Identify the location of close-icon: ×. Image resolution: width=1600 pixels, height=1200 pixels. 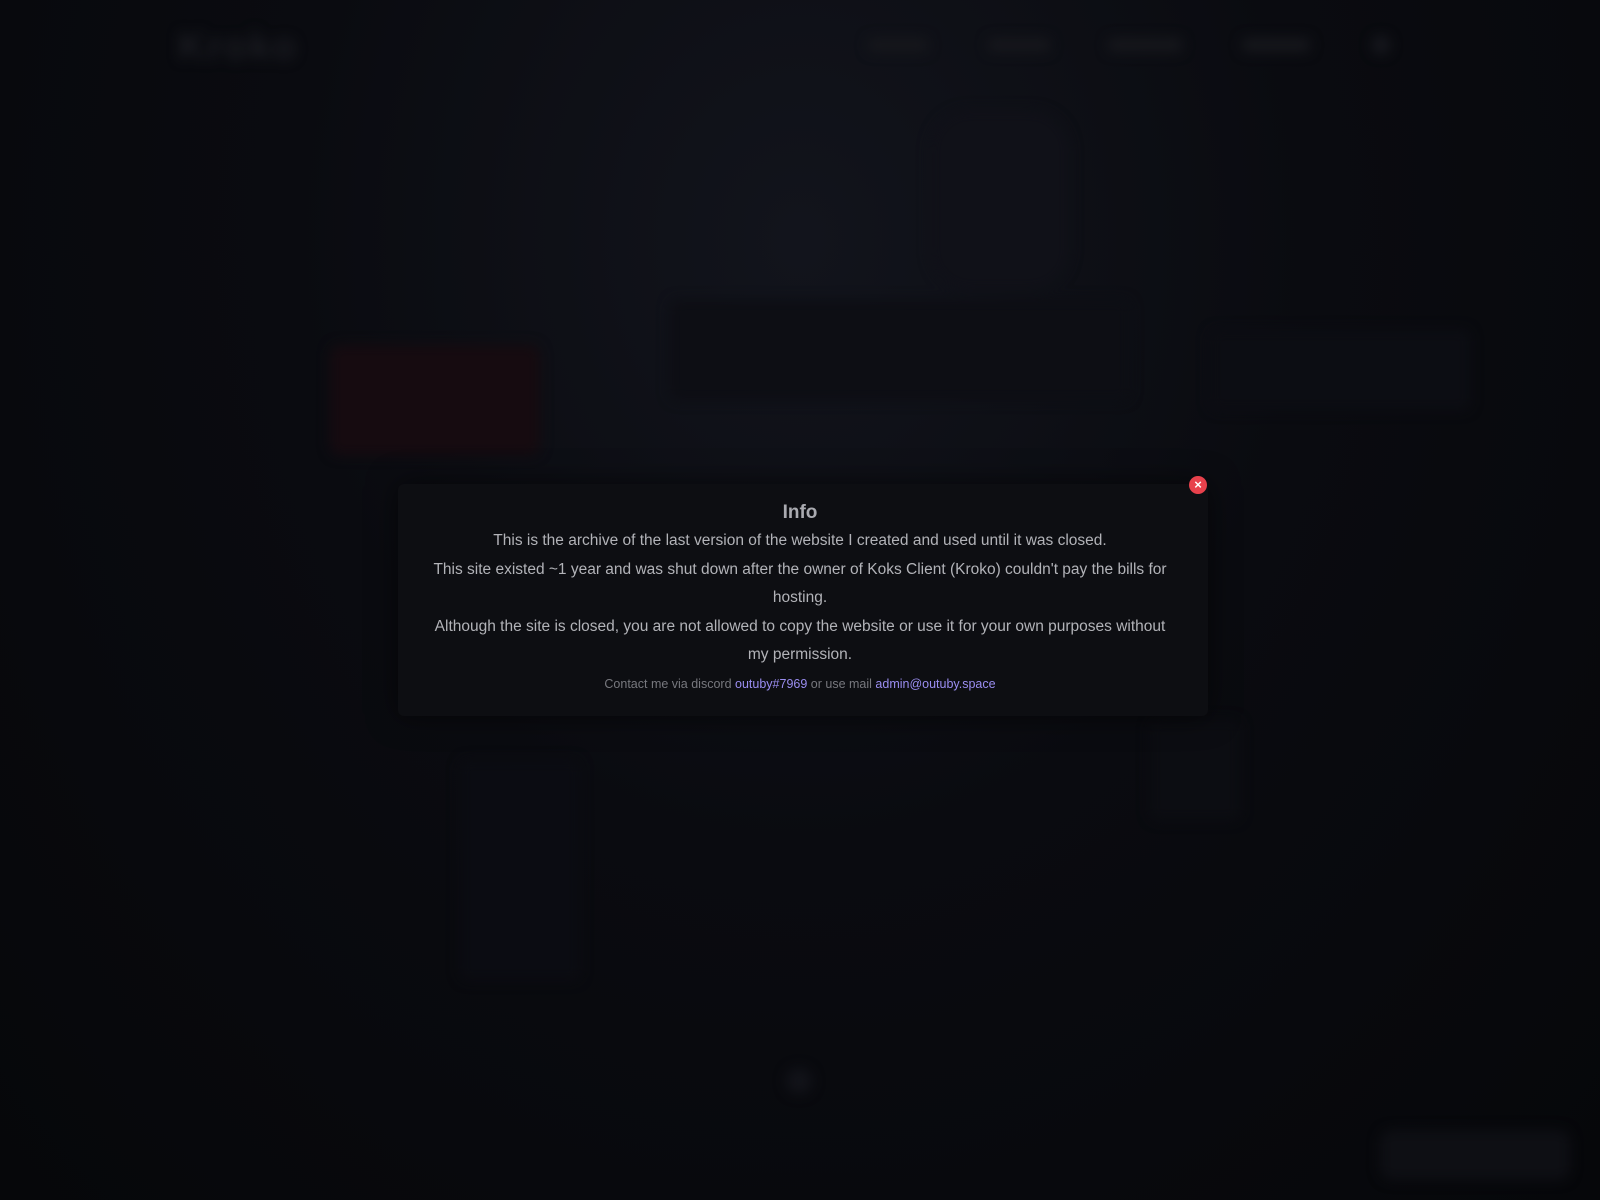
(1198, 485).